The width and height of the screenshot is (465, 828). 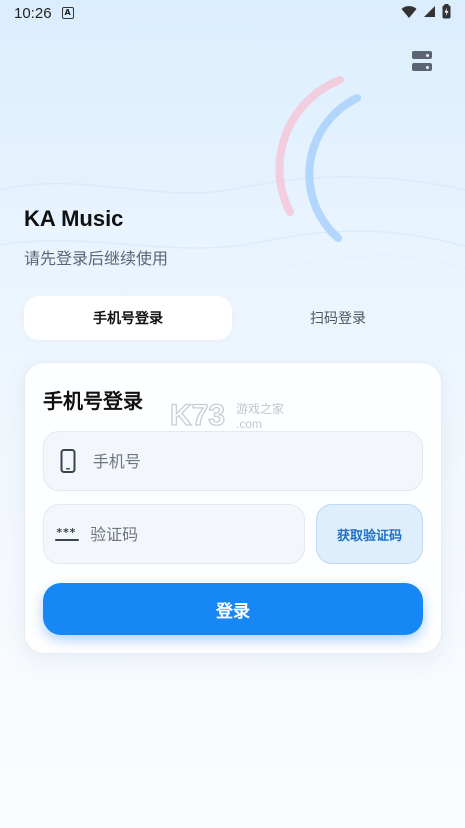 What do you see at coordinates (33, 13) in the screenshot?
I see `status-time: 10:26` at bounding box center [33, 13].